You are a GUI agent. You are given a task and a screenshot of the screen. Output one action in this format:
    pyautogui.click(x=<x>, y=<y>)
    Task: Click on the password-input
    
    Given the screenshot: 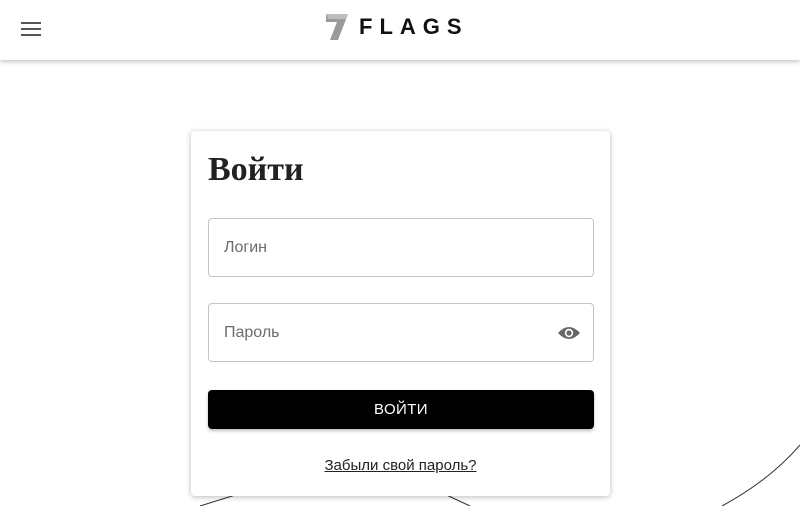 What is the action you would take?
    pyautogui.click(x=401, y=332)
    